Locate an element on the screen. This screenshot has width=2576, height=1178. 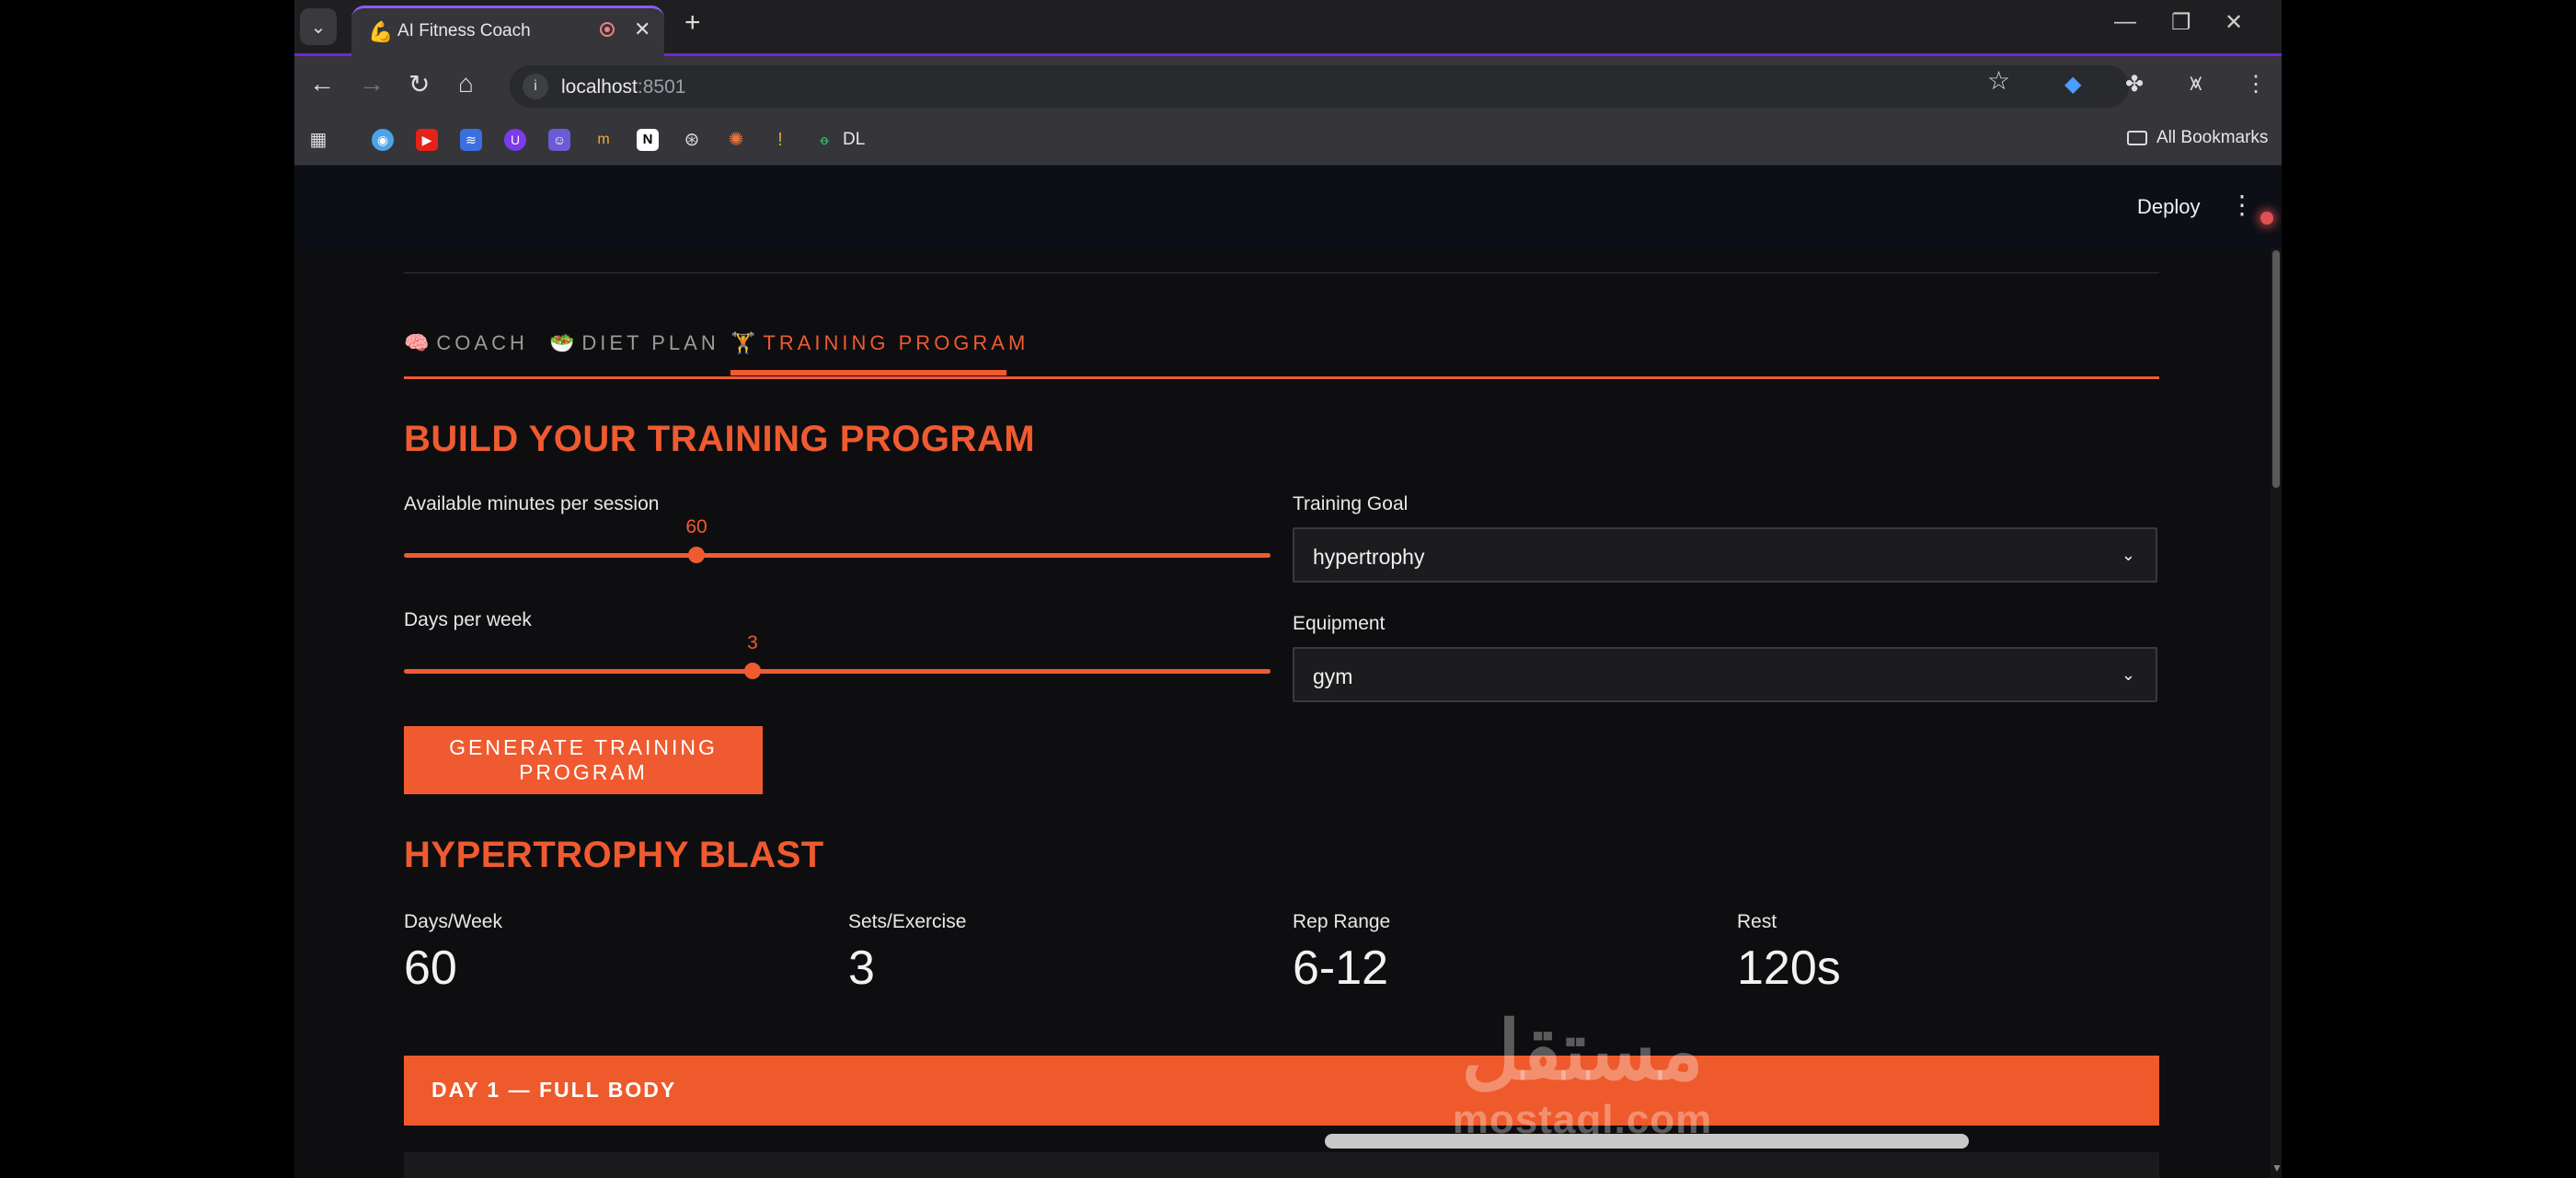
running-status-indicator is located at coordinates (2266, 218).